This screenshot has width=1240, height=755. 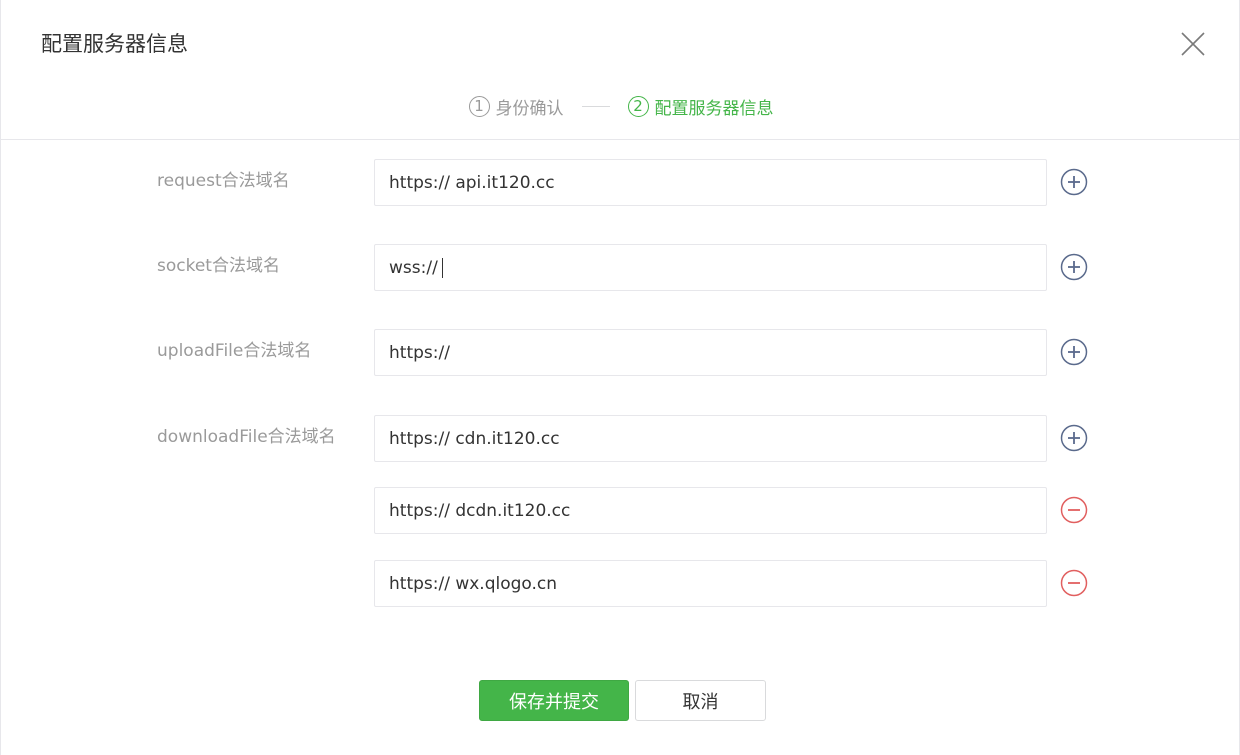 I want to click on upload-domain-input: https://, so click(x=710, y=352).